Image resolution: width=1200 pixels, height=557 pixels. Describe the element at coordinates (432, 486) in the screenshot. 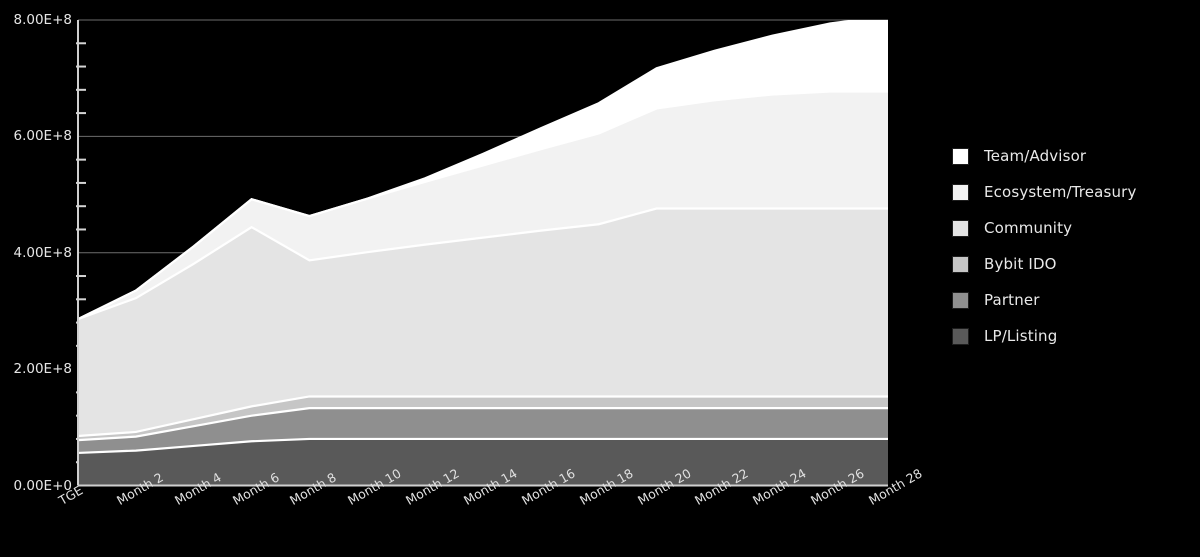

I see `x-axis-tick-label: Month 12` at that location.